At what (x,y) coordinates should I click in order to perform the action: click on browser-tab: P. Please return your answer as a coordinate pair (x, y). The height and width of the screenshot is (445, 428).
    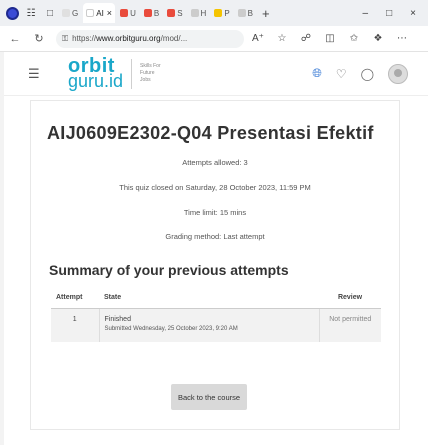
    Looking at the image, I should click on (221, 13).